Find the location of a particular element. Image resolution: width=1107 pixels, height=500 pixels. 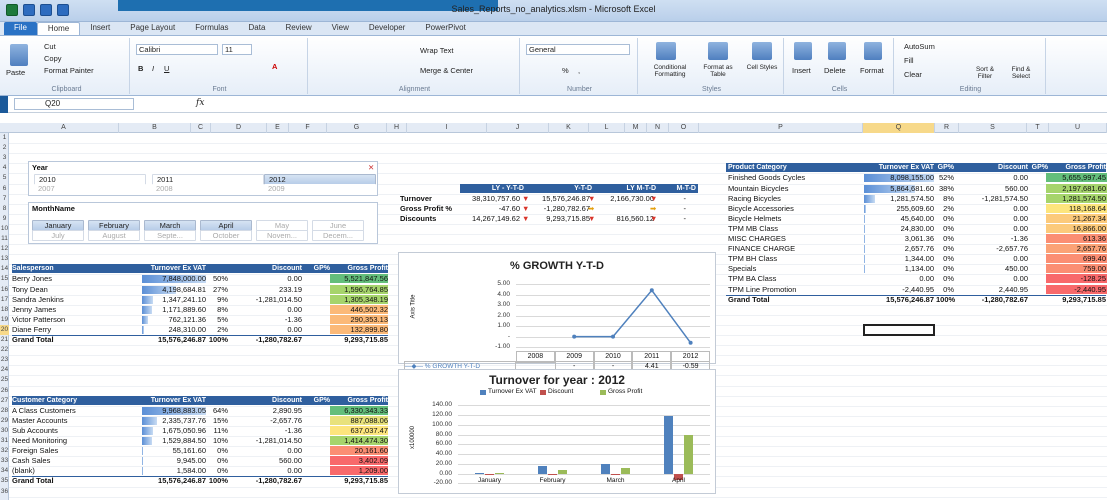

legend-label: Turnover Ex VAT is located at coordinates (512, 392).